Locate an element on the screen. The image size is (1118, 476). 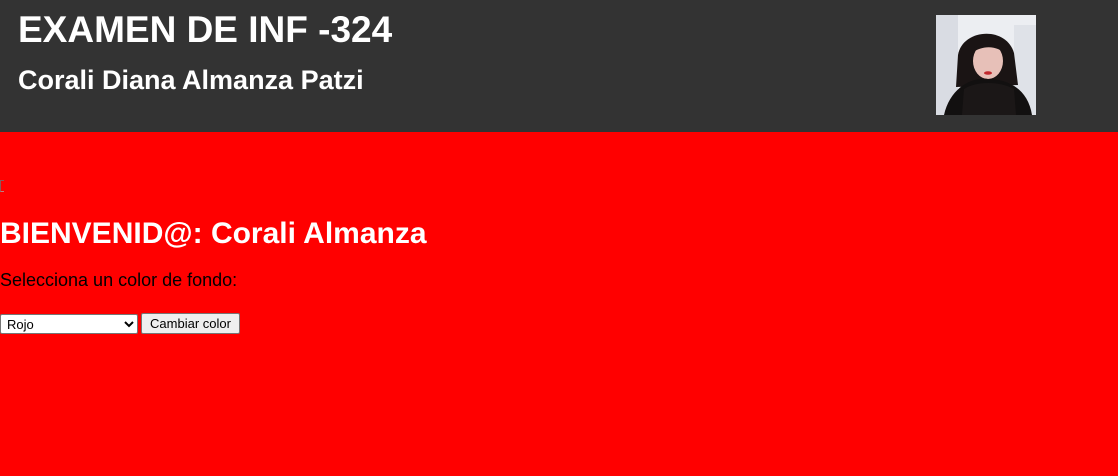
broken-image-icon is located at coordinates (2, 186).